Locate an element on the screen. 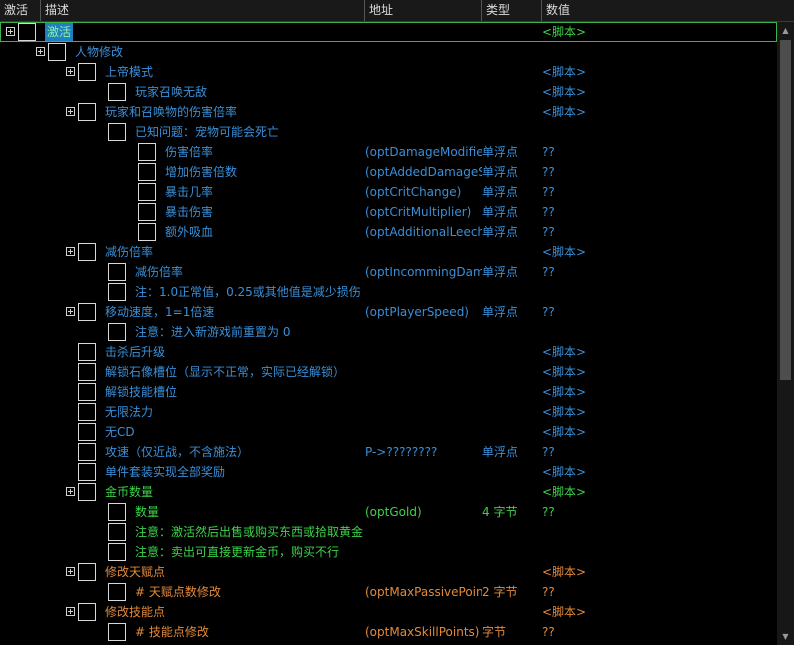 The height and width of the screenshot is (645, 794). row-talent-points: # 天赋点数修改 (optMaxPassivePoin 2 字节?? is located at coordinates (388, 592).